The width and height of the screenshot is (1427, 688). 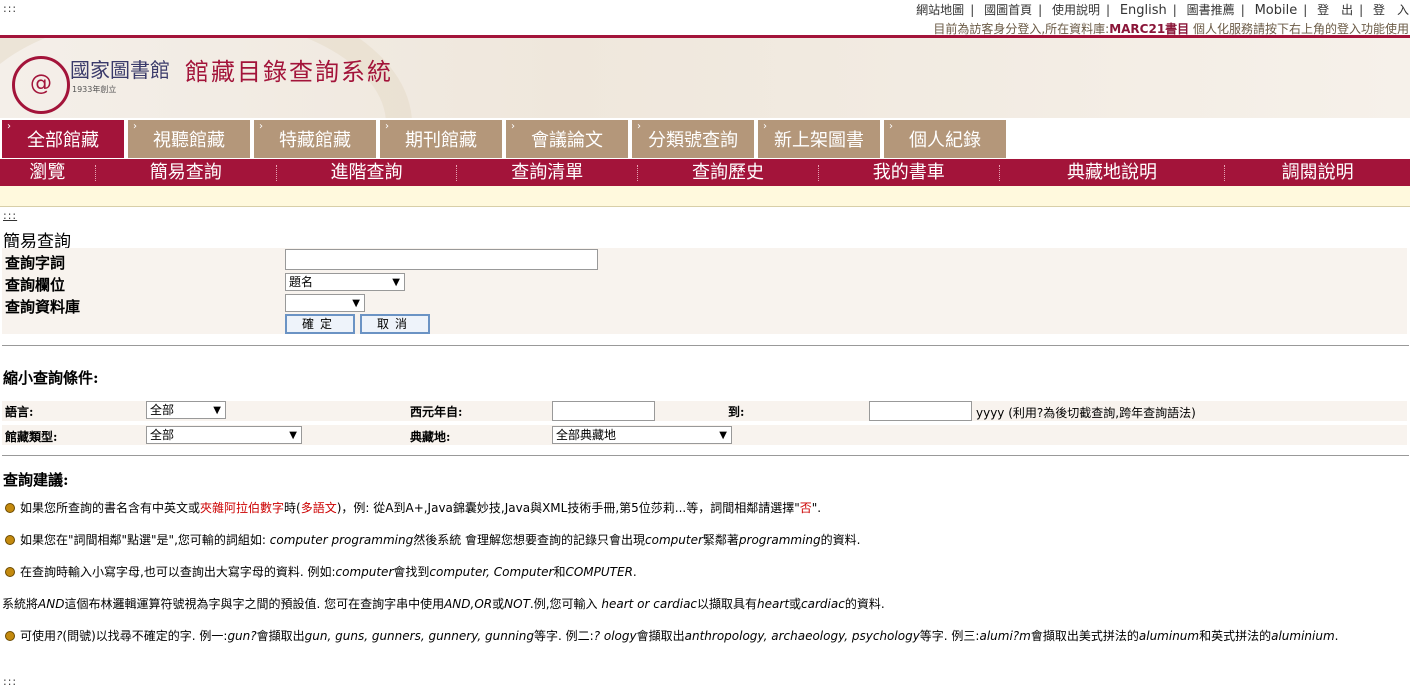 What do you see at coordinates (254, 604) in the screenshot?
I see `tip-text: 這個布林邏輯運算符號視為字與字之間的預設值. 您可在查詢字串中使用` at bounding box center [254, 604].